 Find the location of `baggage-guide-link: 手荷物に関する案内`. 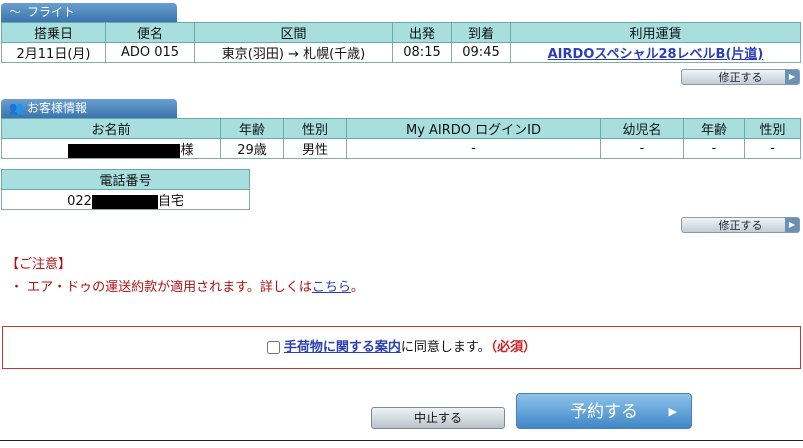

baggage-guide-link: 手荷物に関する案内 is located at coordinates (342, 347).